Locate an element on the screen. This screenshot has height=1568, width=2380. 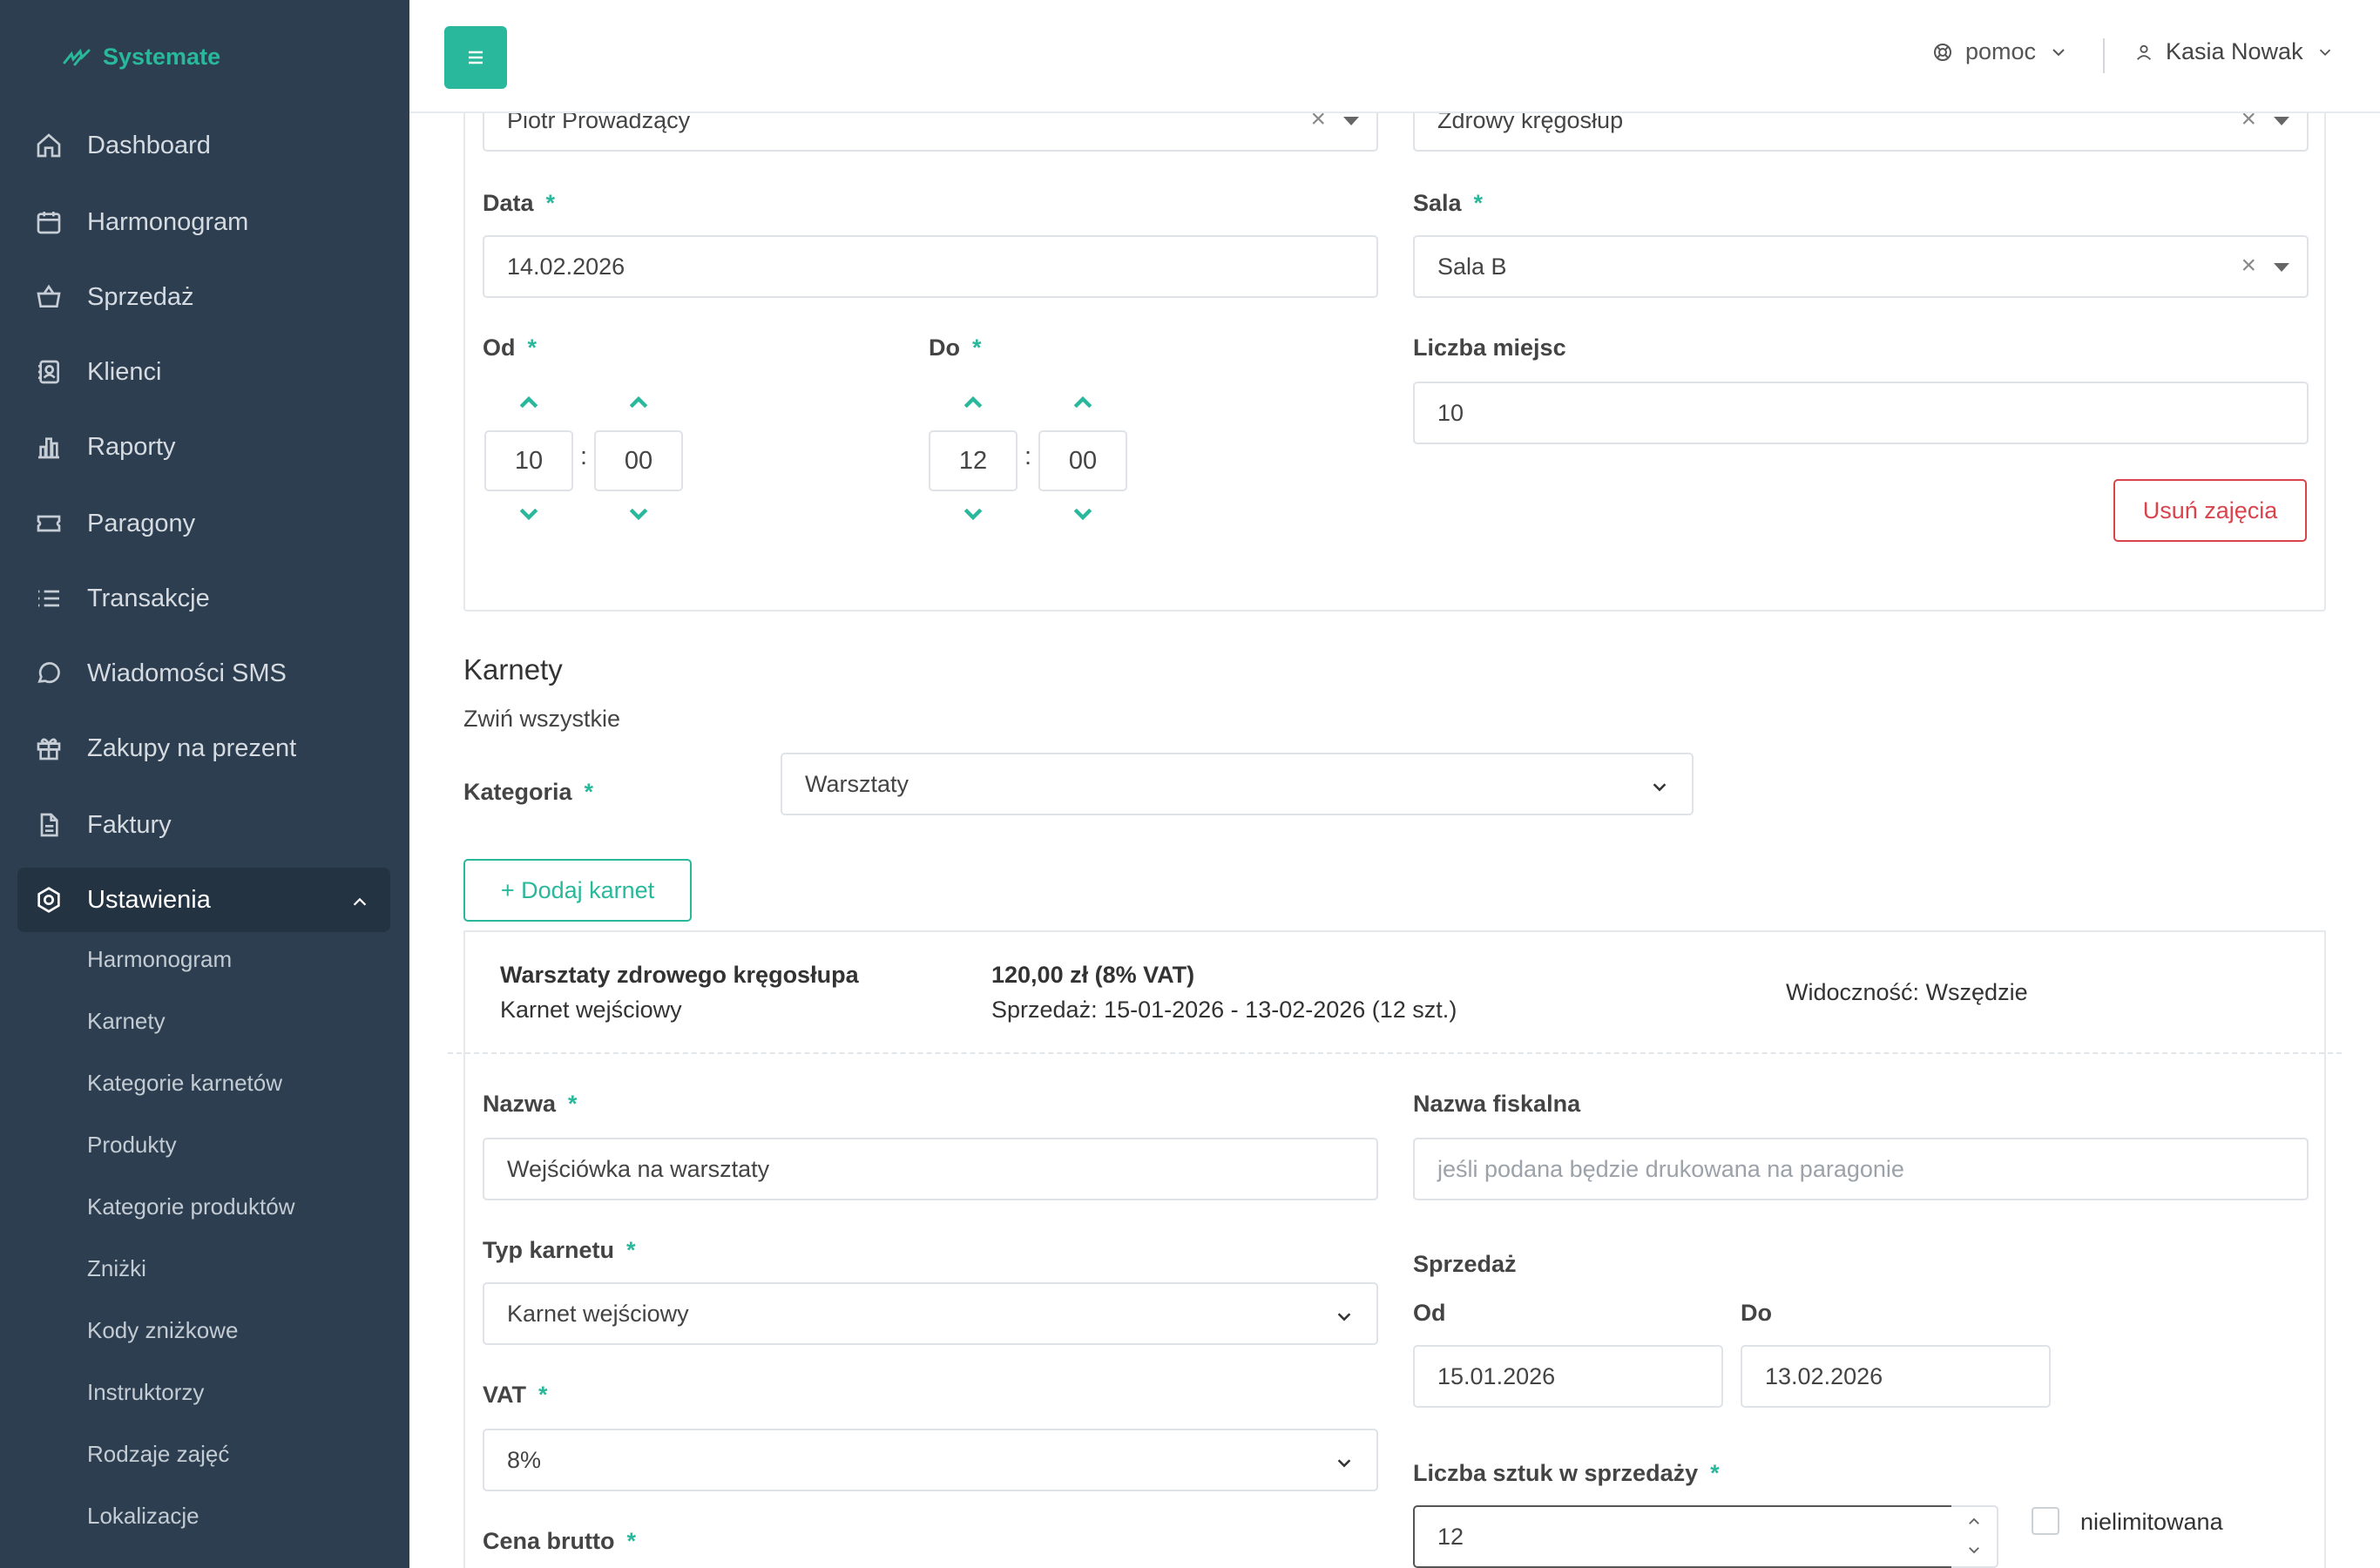
pass-summary-name: Warsztaty zdrowego kręgosłupa is located at coordinates (679, 975).